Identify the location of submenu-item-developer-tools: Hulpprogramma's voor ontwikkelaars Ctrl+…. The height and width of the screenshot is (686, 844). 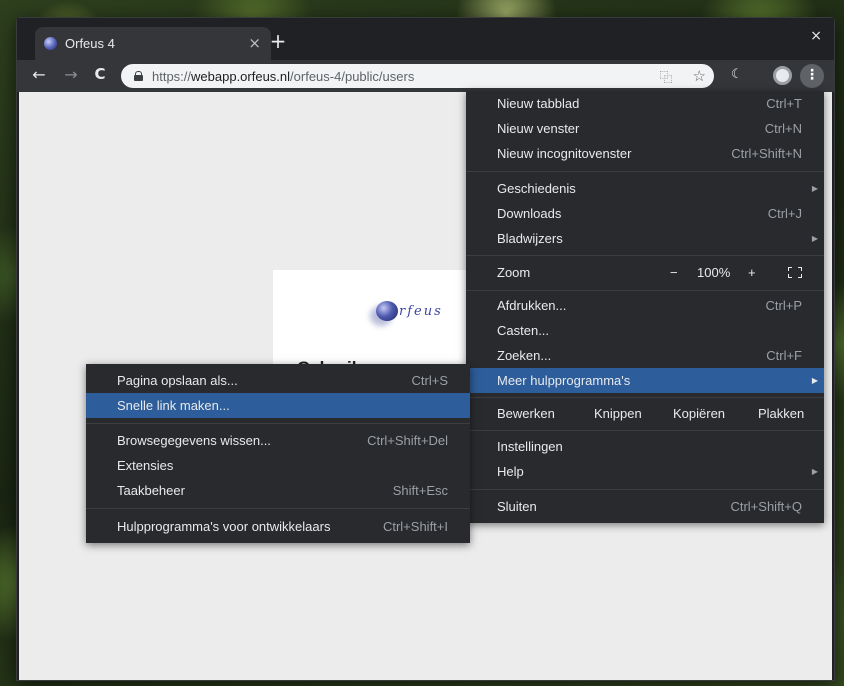
(278, 526).